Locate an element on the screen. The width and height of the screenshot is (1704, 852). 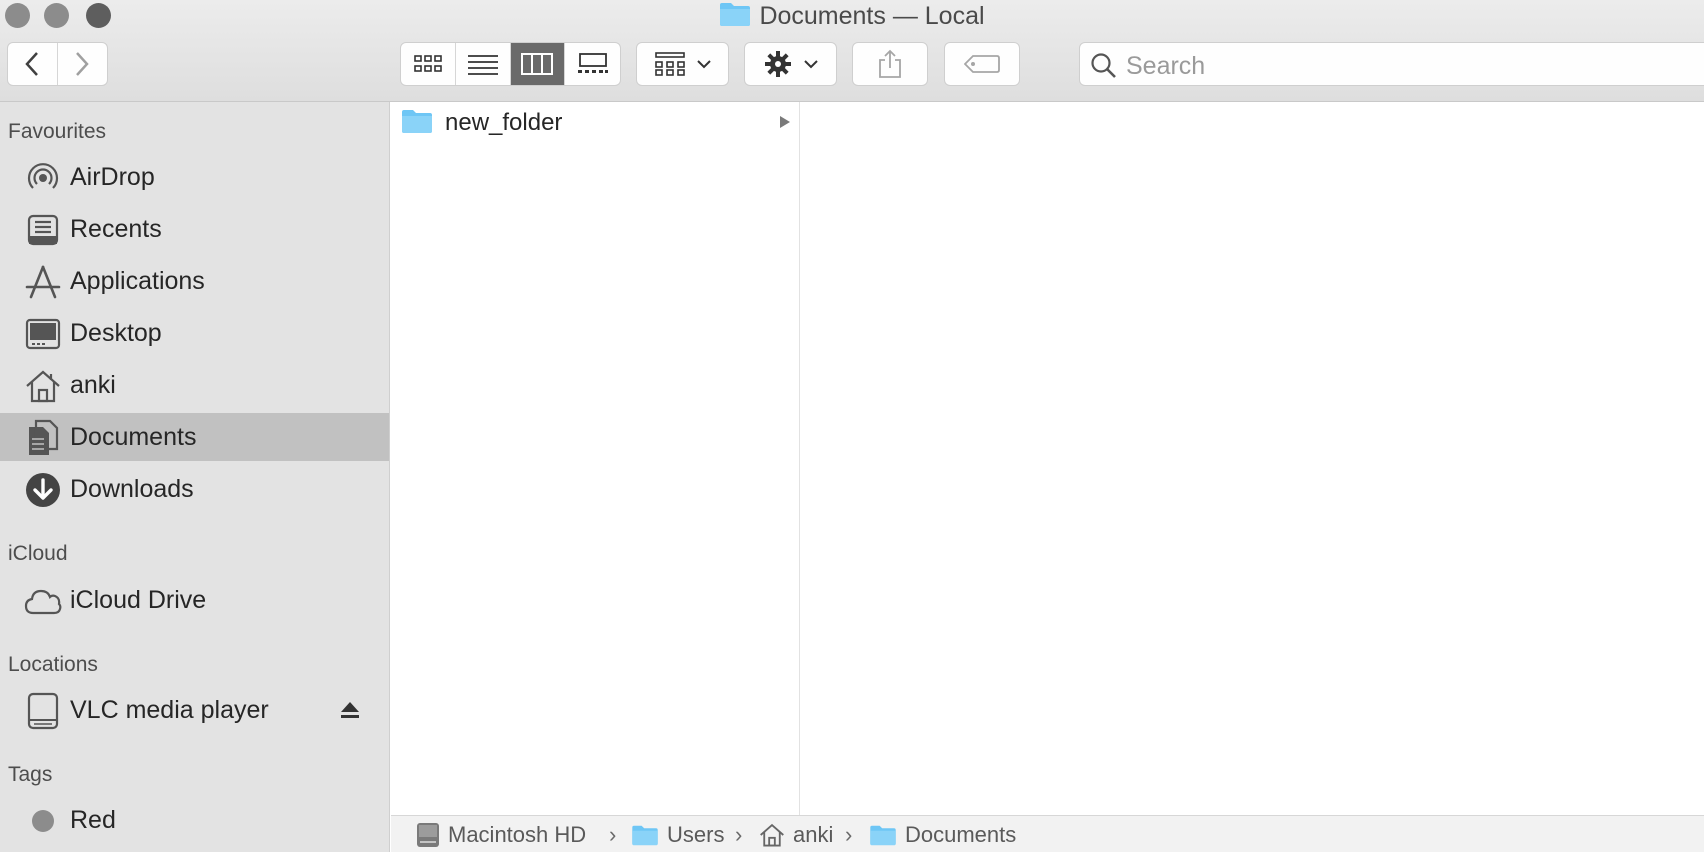
list-item: new_folder is located at coordinates (596, 123).